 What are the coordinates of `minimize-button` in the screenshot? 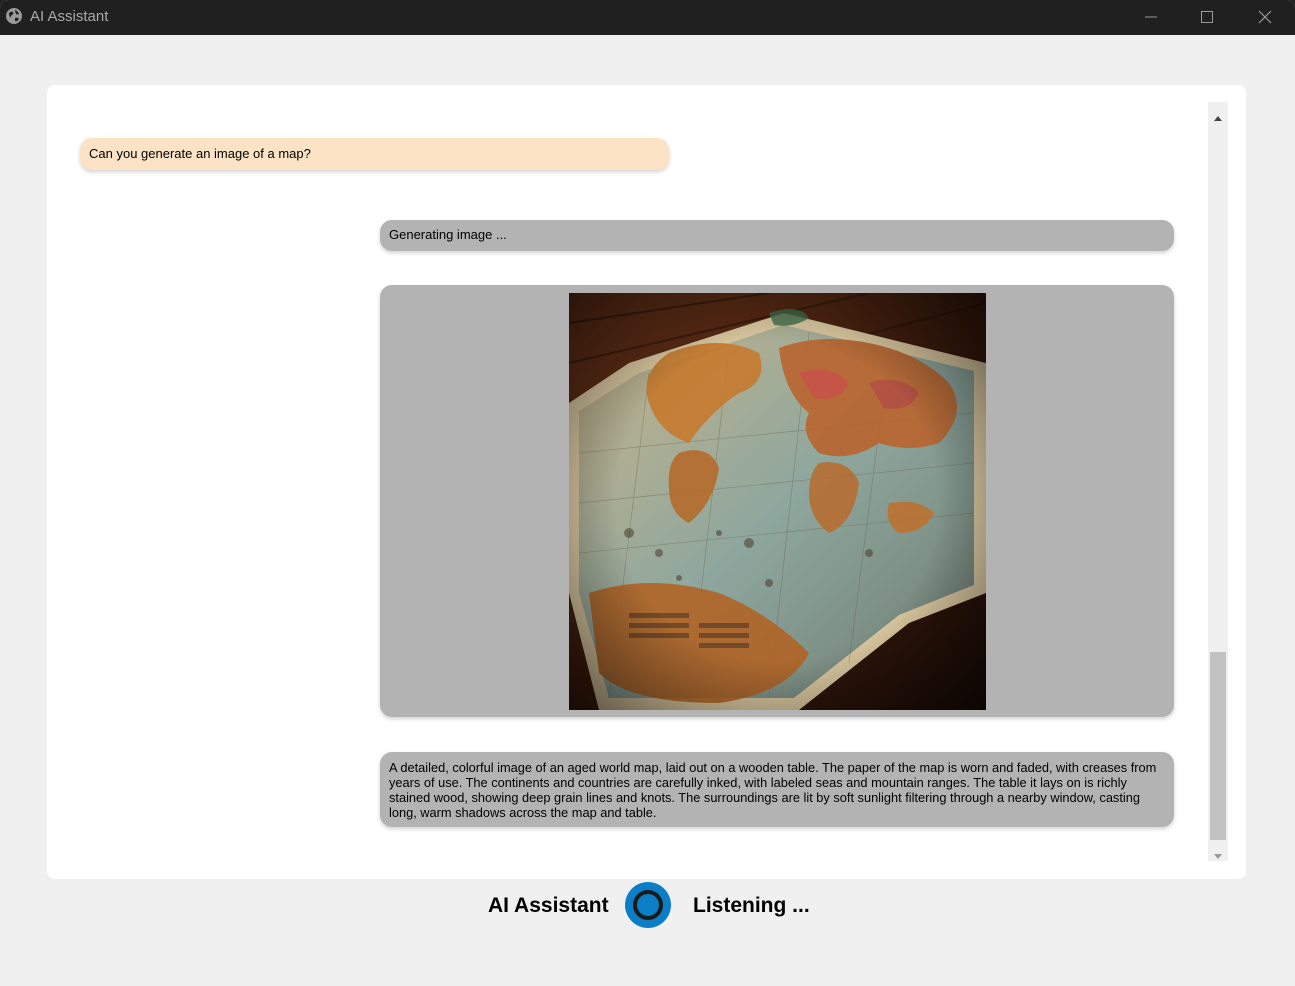 It's located at (1151, 17).